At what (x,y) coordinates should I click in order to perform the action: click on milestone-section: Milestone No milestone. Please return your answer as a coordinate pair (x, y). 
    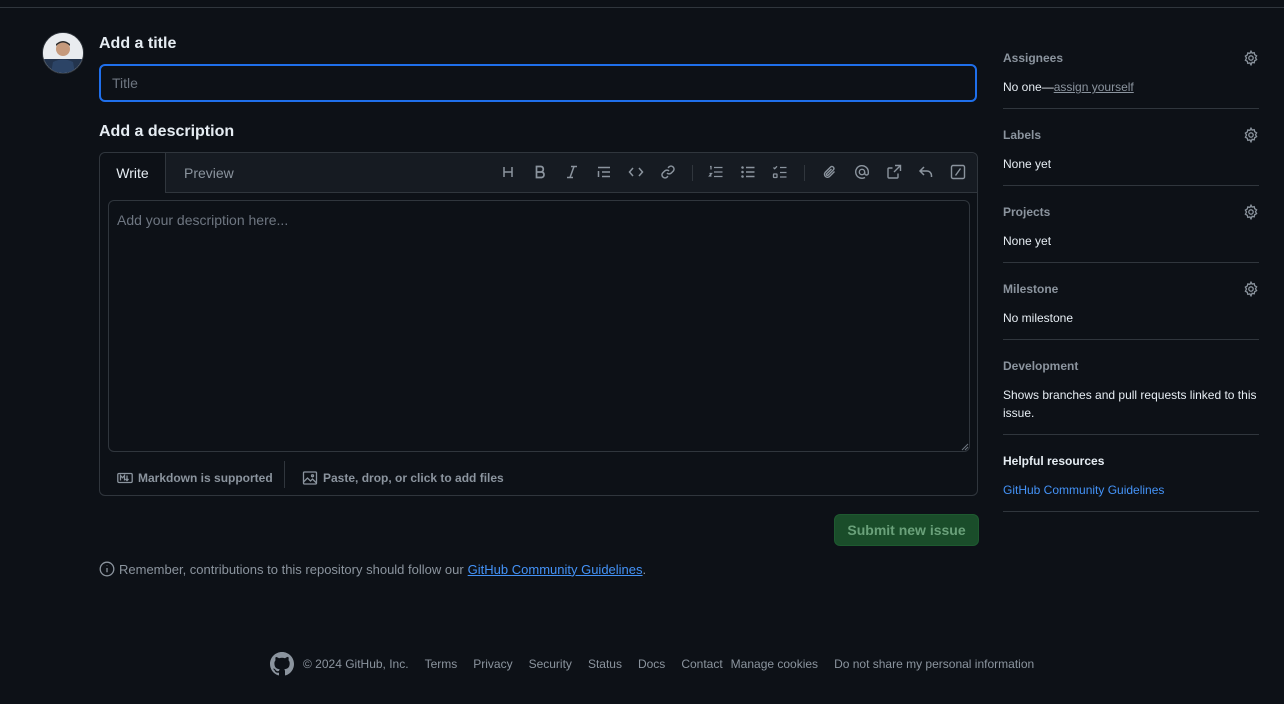
    Looking at the image, I should click on (1131, 304).